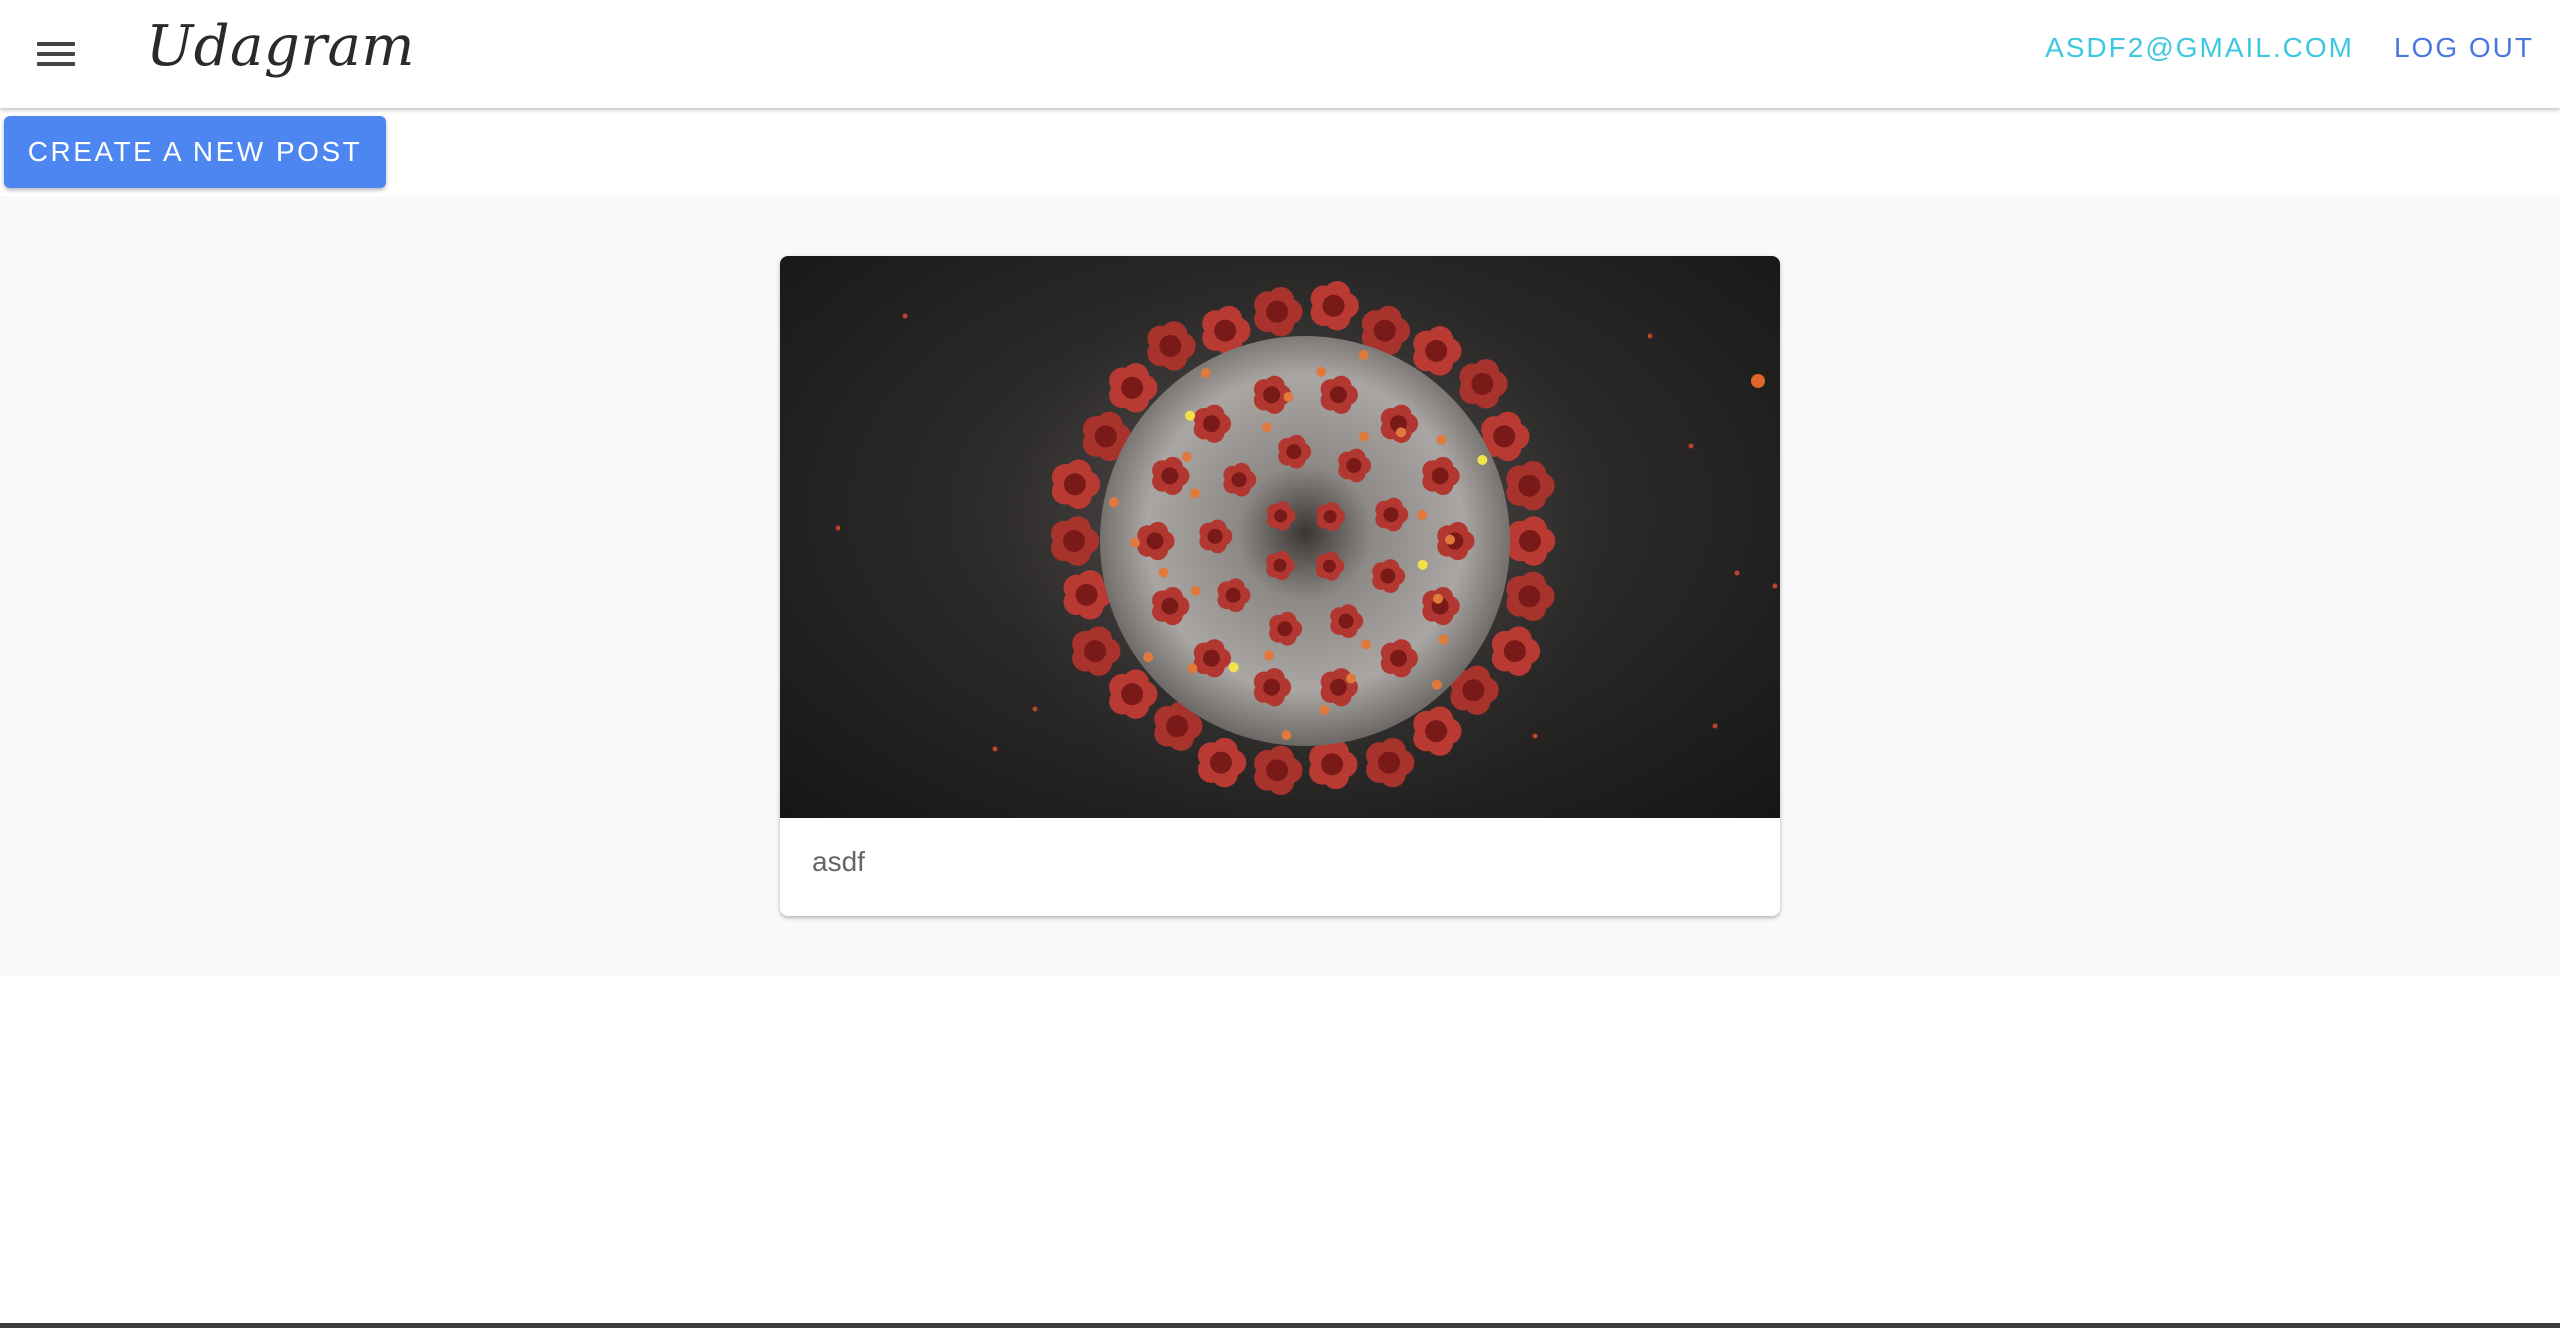  Describe the element at coordinates (56, 54) in the screenshot. I see `hamburger-menu-icon` at that location.